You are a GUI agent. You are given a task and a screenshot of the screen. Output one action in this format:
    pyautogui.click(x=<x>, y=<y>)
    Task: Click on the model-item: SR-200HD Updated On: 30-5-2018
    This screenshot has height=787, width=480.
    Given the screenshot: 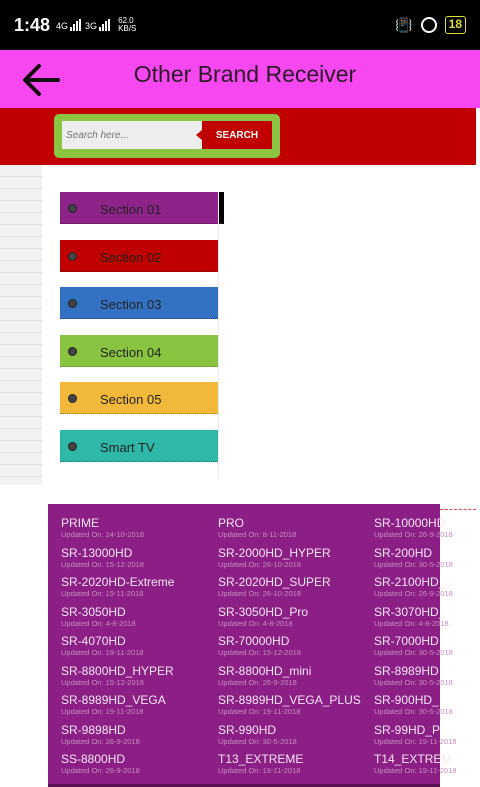 What is the action you would take?
    pyautogui.click(x=413, y=557)
    